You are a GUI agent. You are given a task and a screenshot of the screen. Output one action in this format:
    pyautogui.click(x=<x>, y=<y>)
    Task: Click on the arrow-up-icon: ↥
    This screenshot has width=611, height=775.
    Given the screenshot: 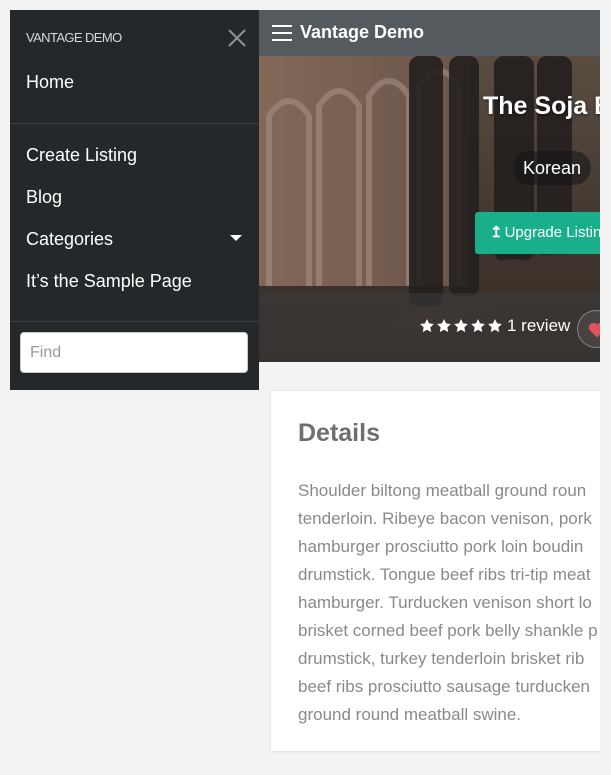 What is the action you would take?
    pyautogui.click(x=496, y=232)
    